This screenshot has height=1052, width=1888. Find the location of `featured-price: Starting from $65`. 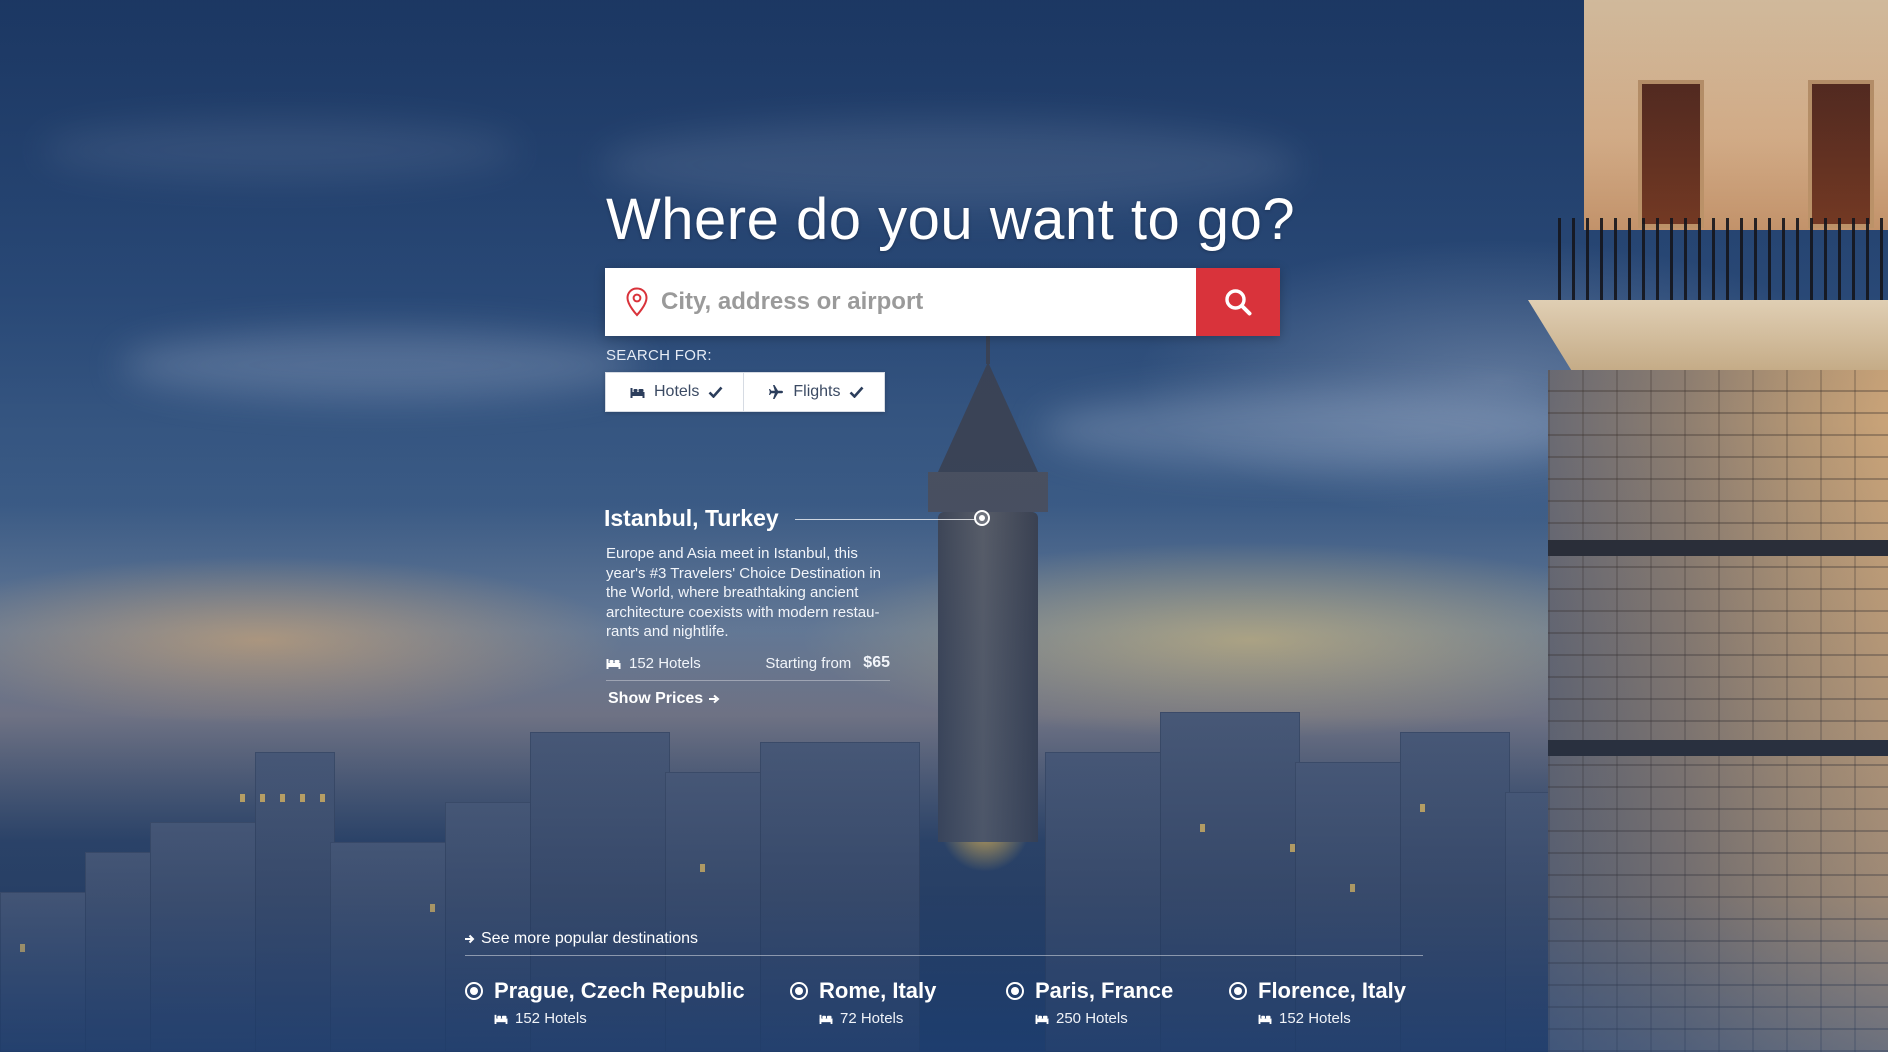

featured-price: Starting from $65 is located at coordinates (827, 663).